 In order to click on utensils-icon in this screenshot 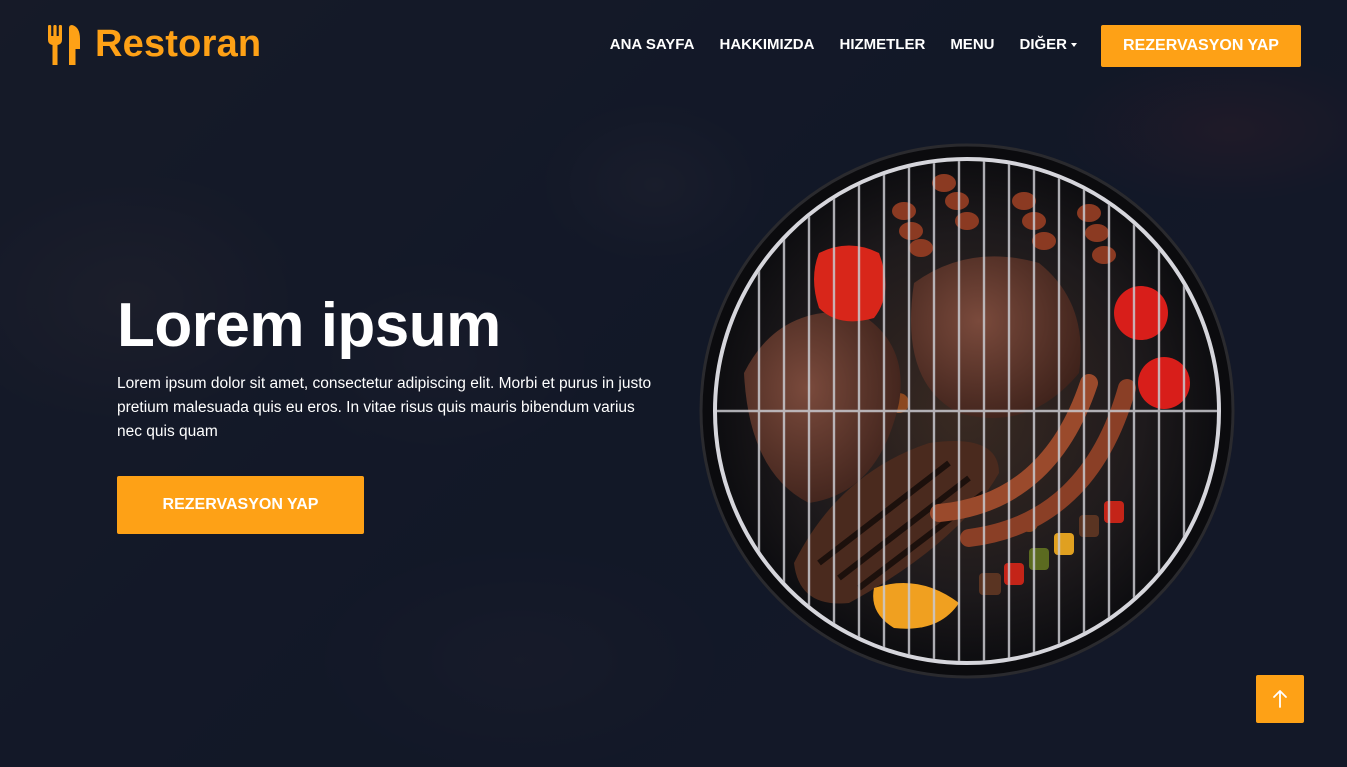, I will do `click(64, 44)`.